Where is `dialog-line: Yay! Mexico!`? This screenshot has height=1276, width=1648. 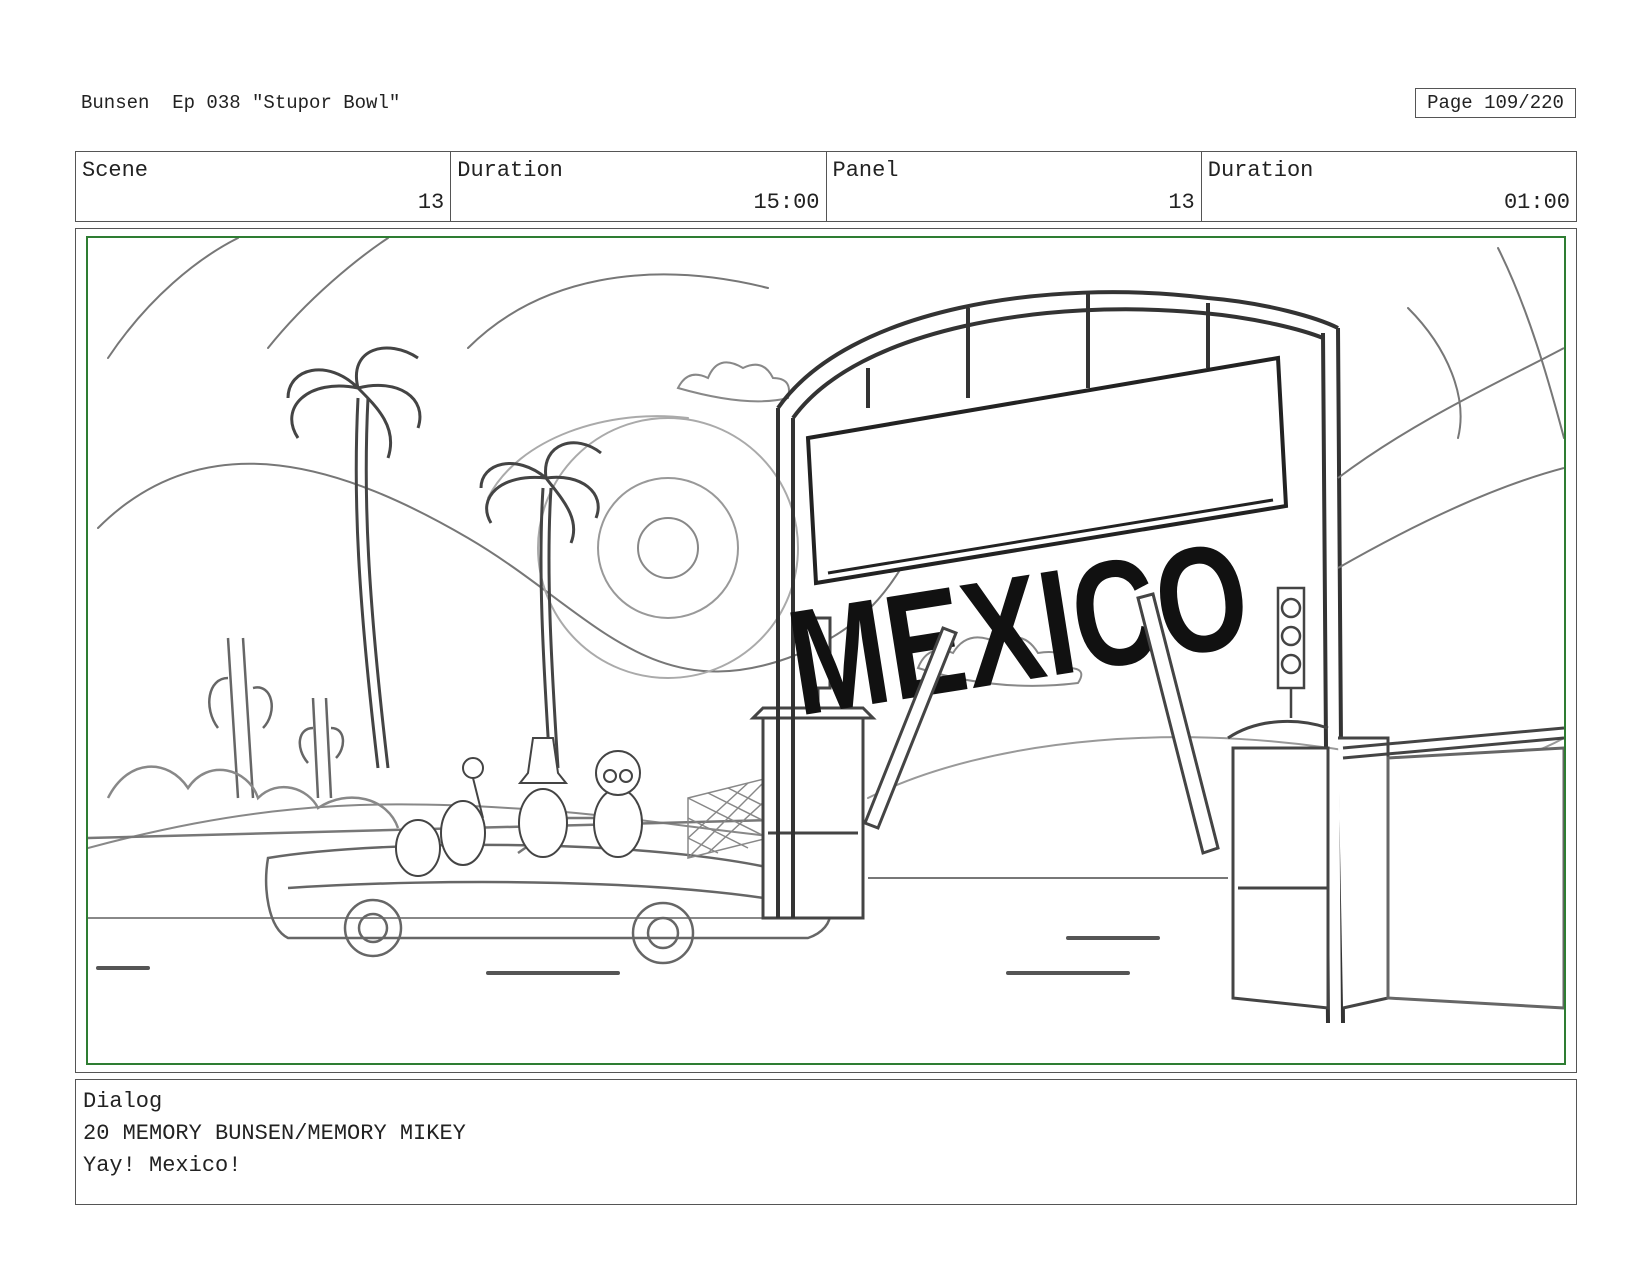 dialog-line: Yay! Mexico! is located at coordinates (162, 1165).